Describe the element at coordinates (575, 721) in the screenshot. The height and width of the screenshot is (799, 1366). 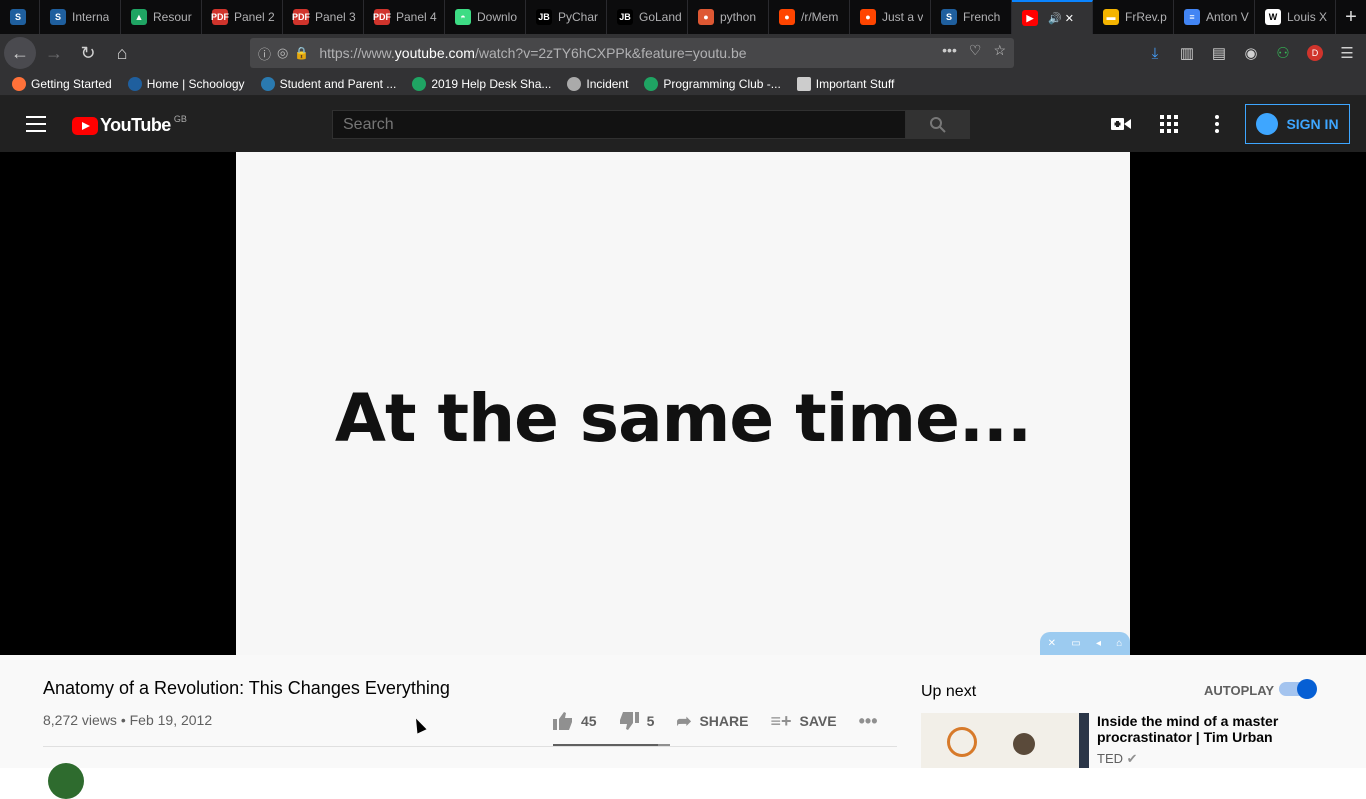
I see `like-button: 45` at that location.